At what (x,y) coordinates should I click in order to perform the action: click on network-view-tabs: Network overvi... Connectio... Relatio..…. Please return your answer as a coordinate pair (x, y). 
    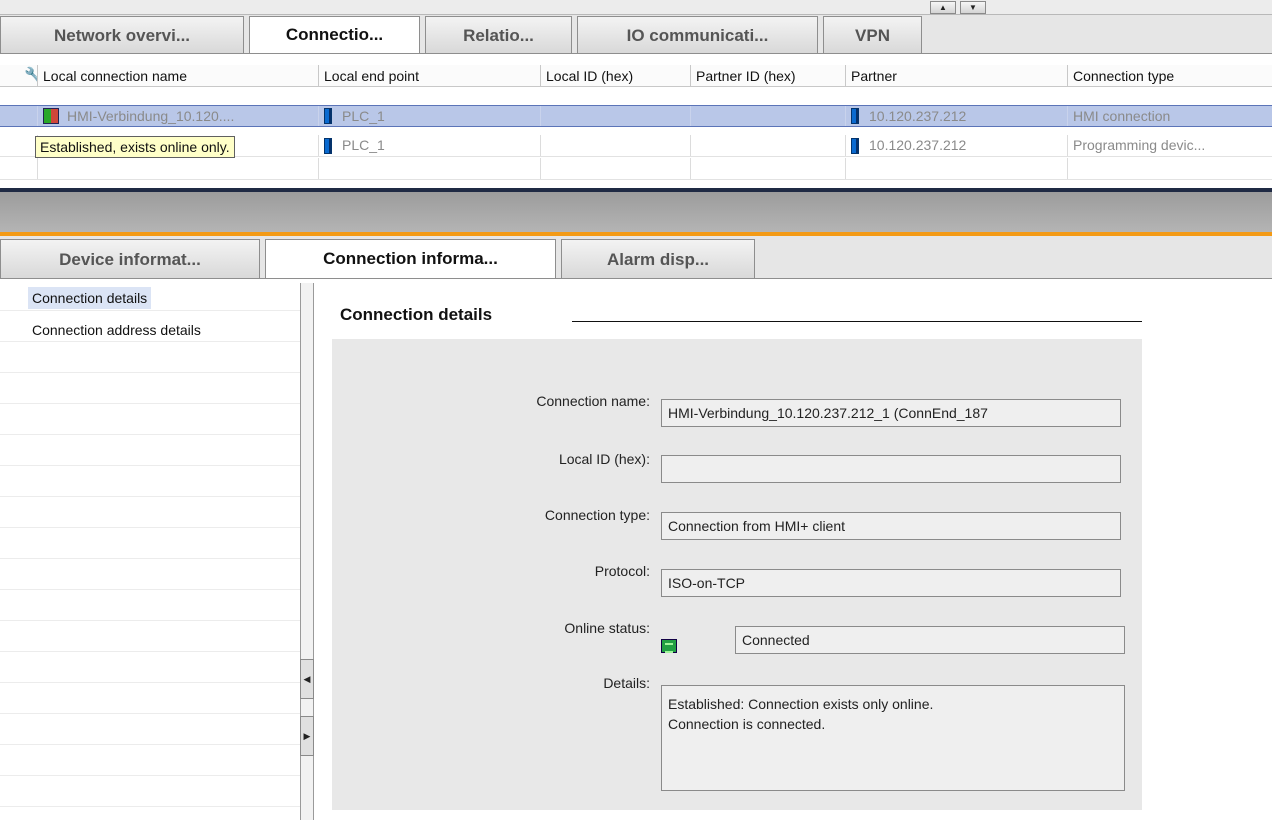
    Looking at the image, I should click on (636, 35).